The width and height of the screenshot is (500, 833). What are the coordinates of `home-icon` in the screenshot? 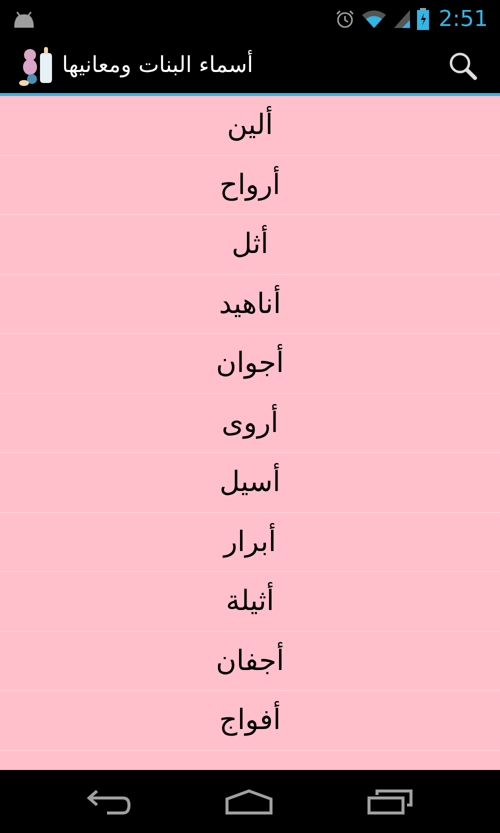 It's located at (249, 801).